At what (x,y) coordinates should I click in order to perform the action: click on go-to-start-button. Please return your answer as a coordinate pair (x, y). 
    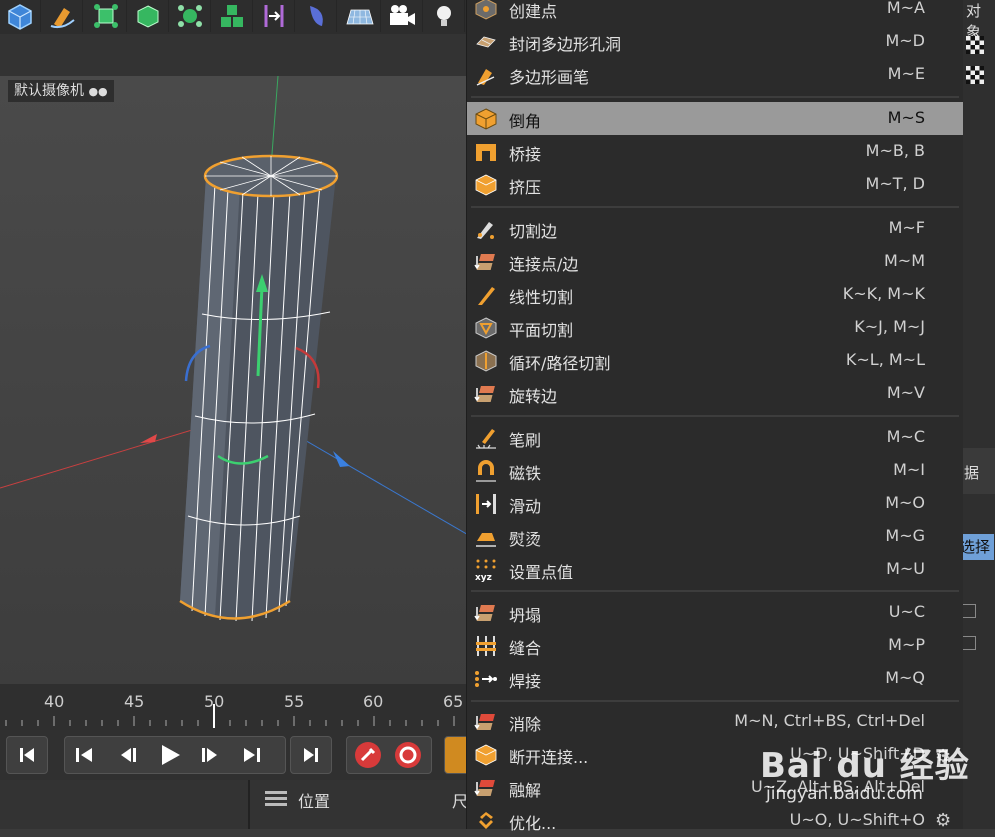
    Looking at the image, I should click on (27, 755).